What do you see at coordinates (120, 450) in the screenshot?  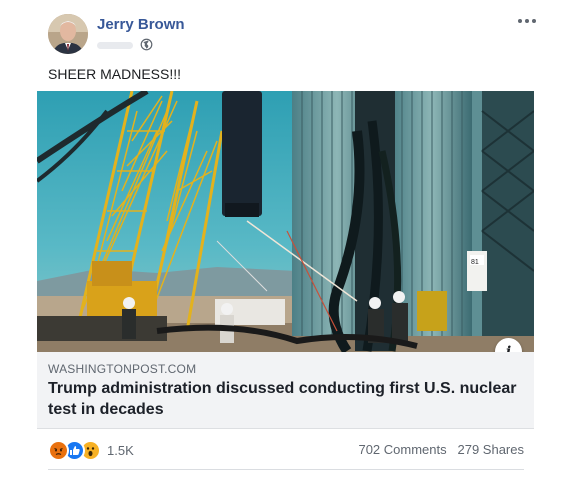 I see `reaction-count: 1.5K` at bounding box center [120, 450].